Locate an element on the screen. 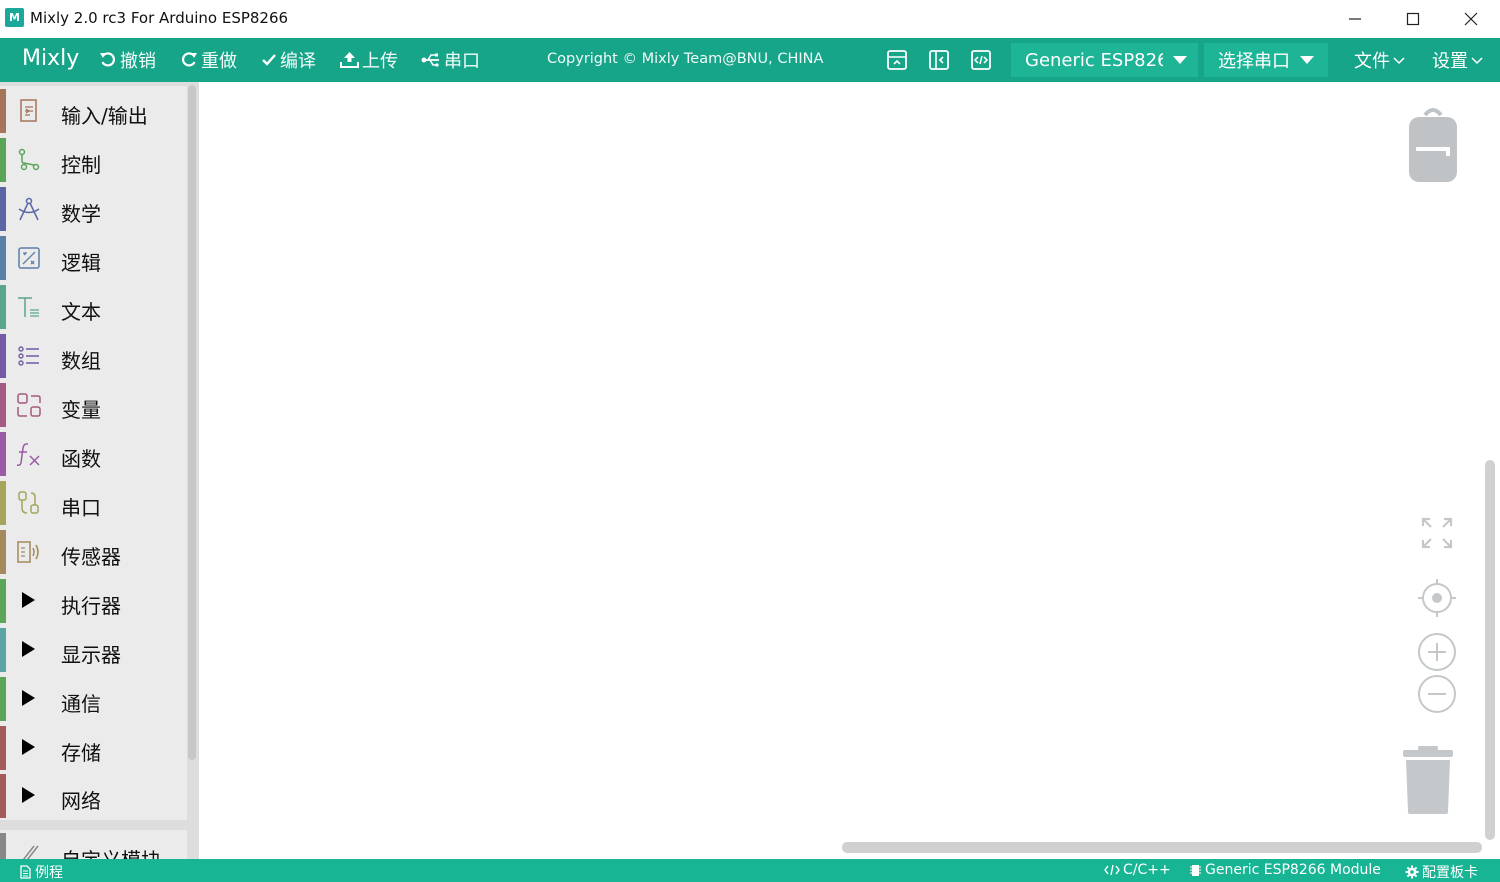  language-indicator: C/C++ is located at coordinates (1137, 870).